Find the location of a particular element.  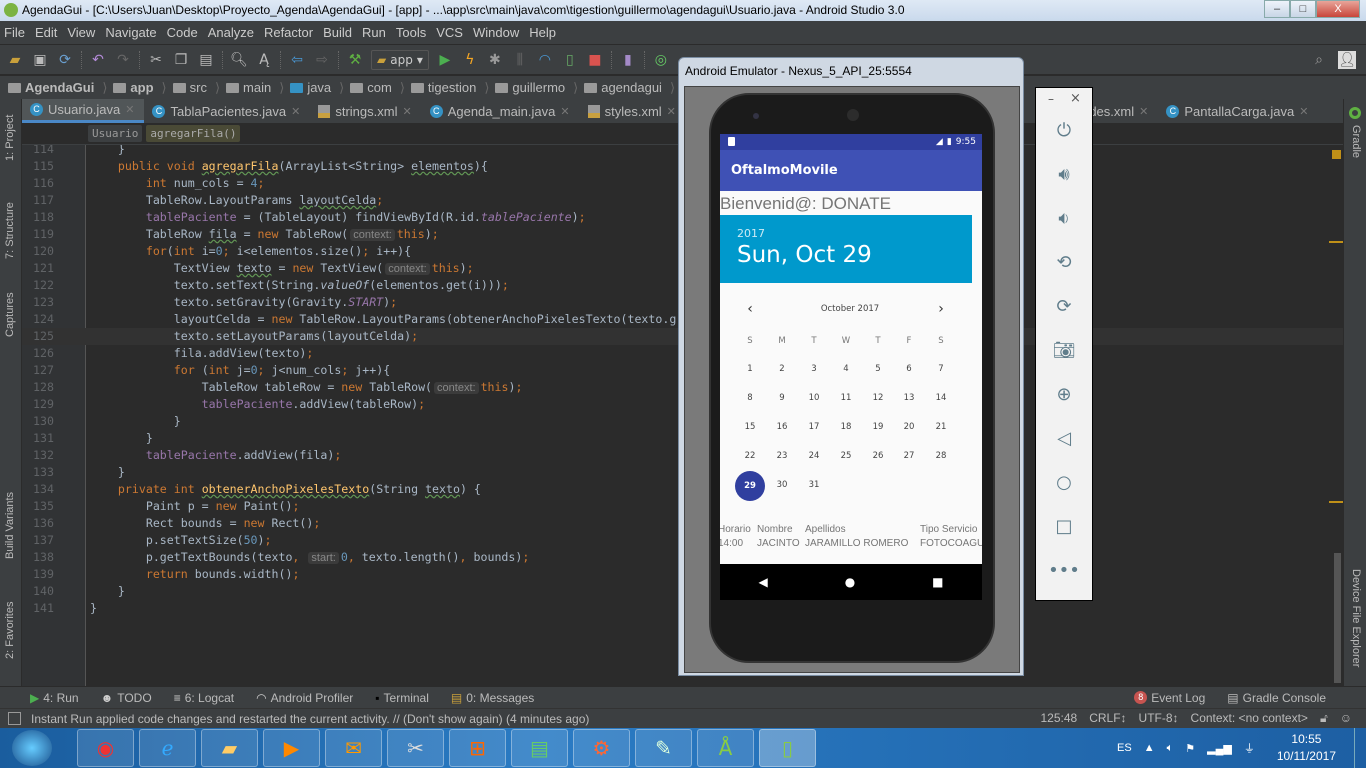

menu-run: Run is located at coordinates (374, 32).